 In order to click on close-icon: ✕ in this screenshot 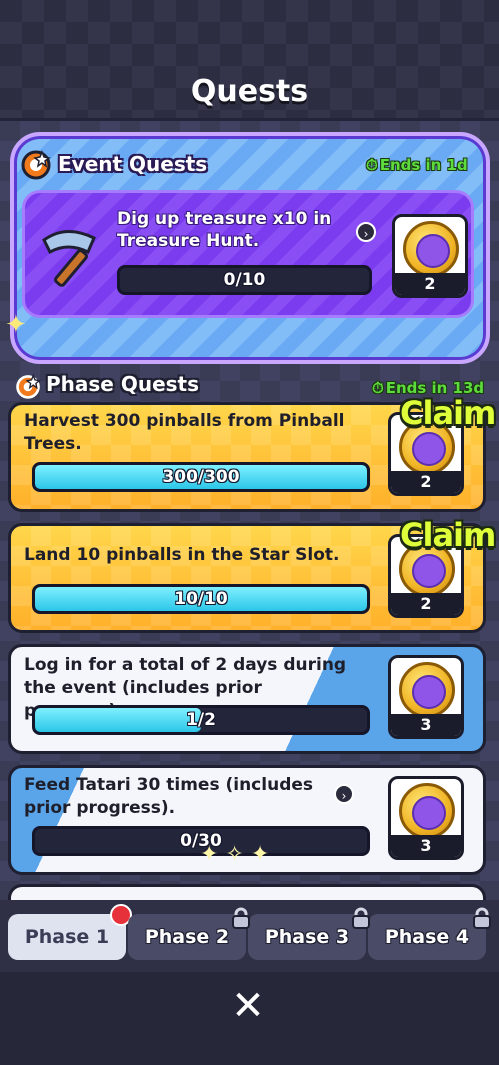, I will do `click(248, 1006)`.